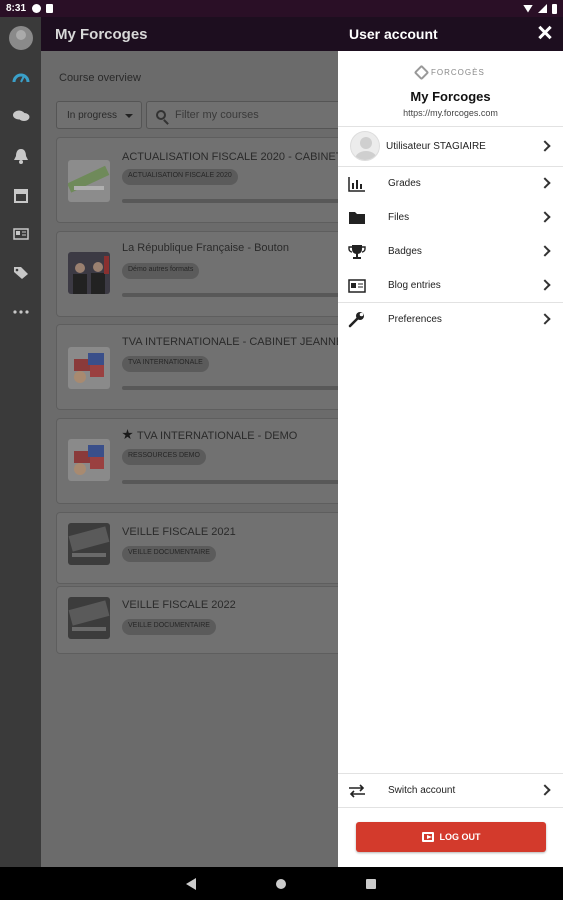 This screenshot has width=563, height=900. I want to click on caret-down-icon, so click(129, 116).